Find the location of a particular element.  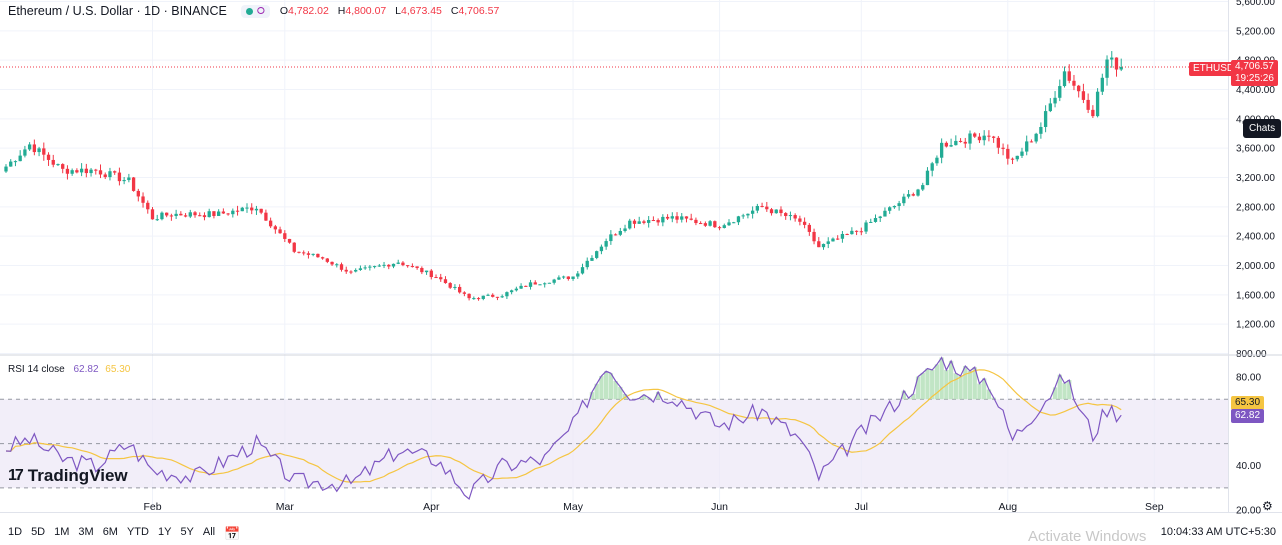

rsi-overbought-fill is located at coordinates (830, 378).